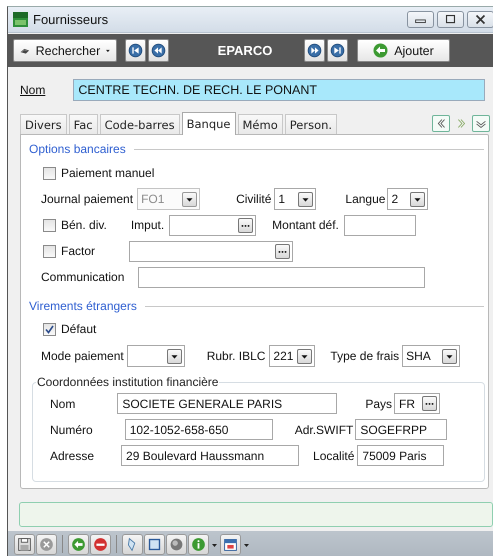 This screenshot has width=493, height=556. What do you see at coordinates (314, 50) in the screenshot?
I see `next-record-button` at bounding box center [314, 50].